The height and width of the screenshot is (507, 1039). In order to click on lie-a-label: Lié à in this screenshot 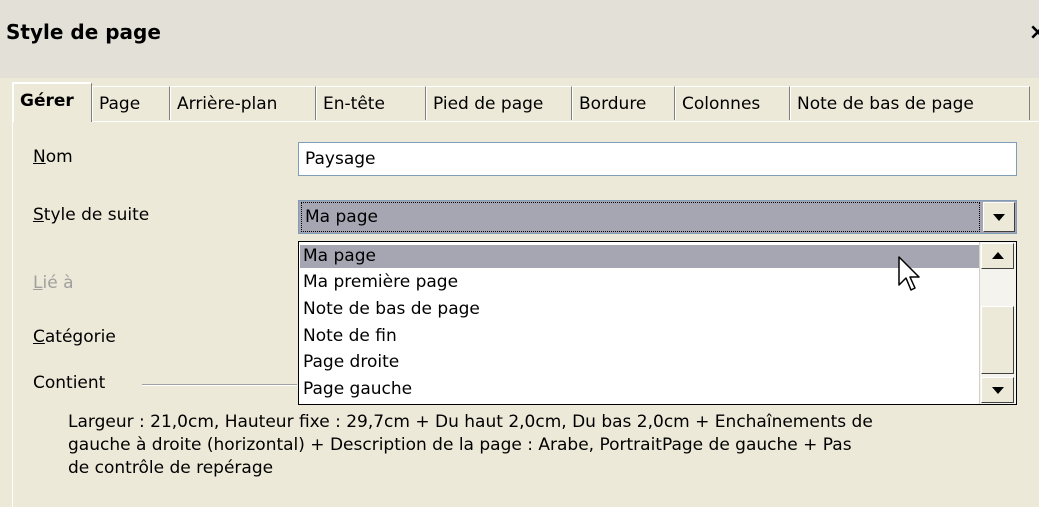, I will do `click(53, 283)`.